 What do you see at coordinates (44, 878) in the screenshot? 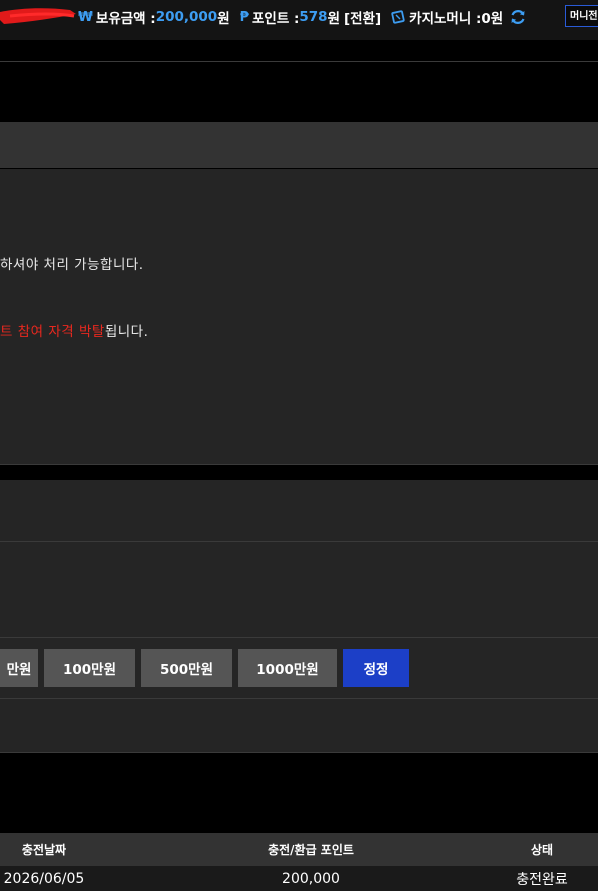
I see `row-date: 2026/06/05` at bounding box center [44, 878].